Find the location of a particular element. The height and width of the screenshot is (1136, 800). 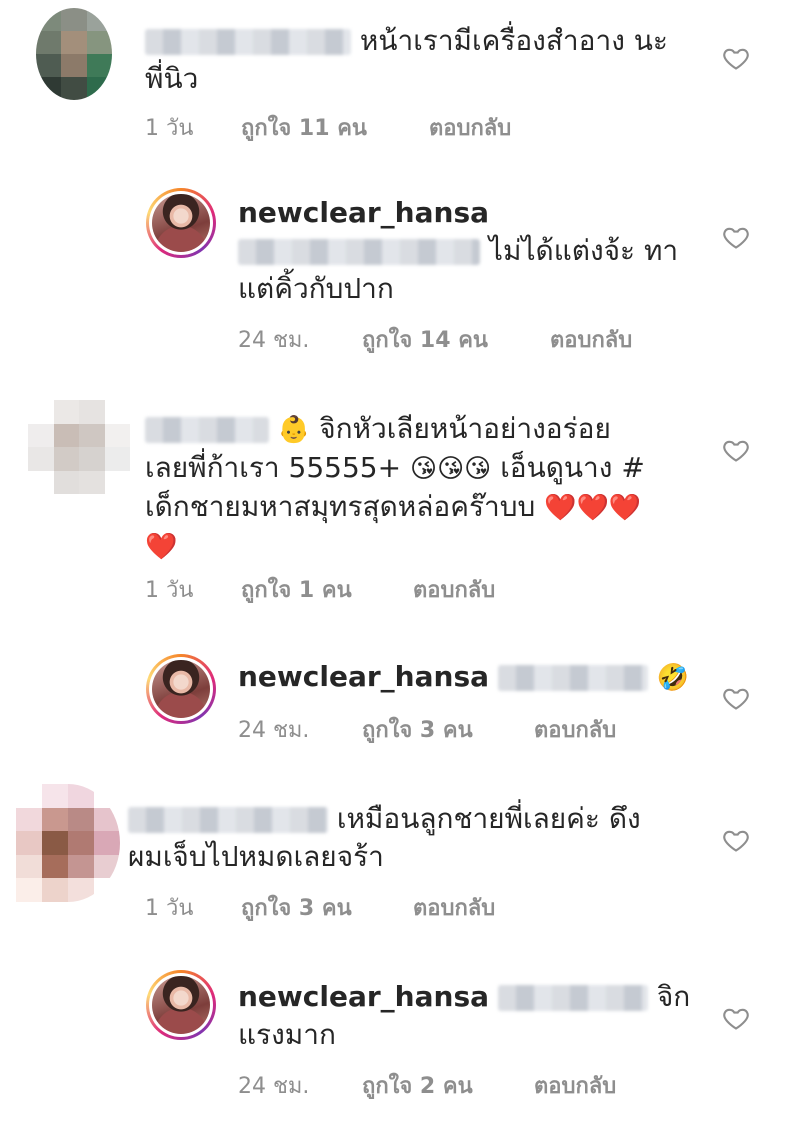

comment-meta: 24 ชม. ถูกใจ 14 คน ตอบกลับ is located at coordinates (435, 339).